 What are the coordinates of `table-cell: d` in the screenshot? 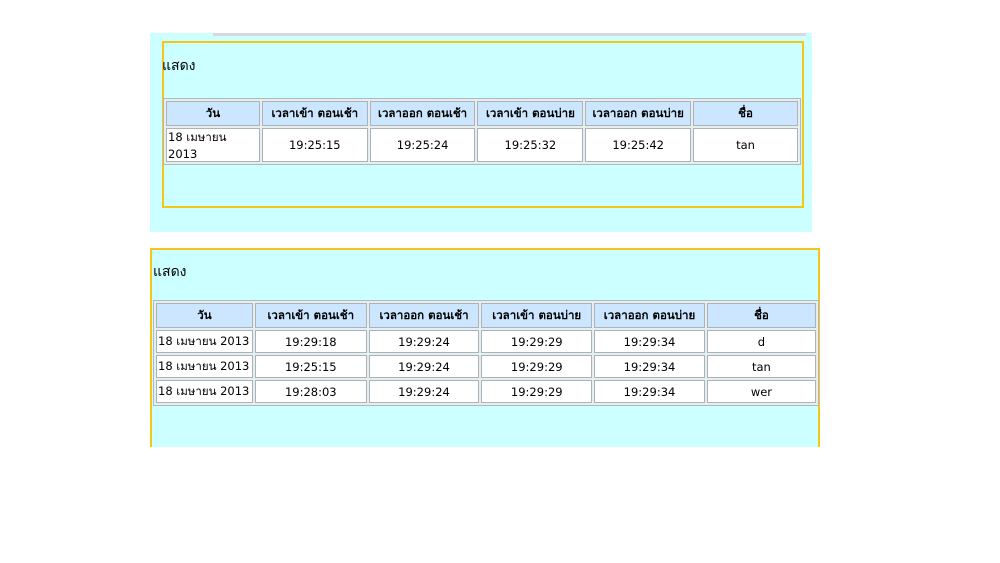 It's located at (761, 341).